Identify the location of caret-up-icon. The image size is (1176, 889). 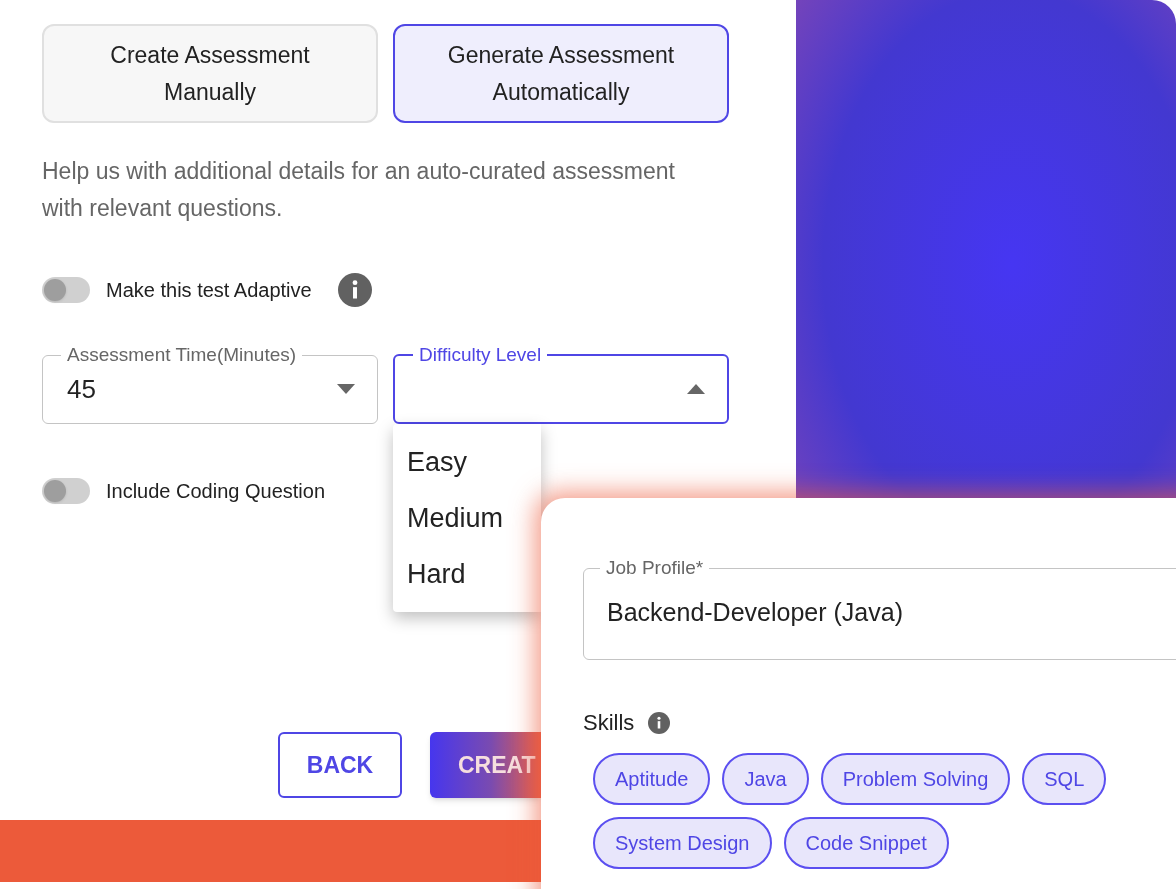
(696, 389).